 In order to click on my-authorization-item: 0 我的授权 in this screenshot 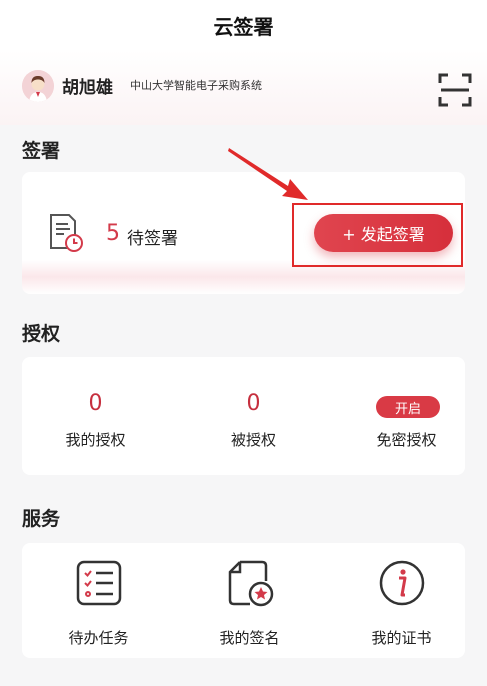, I will do `click(95, 416)`.